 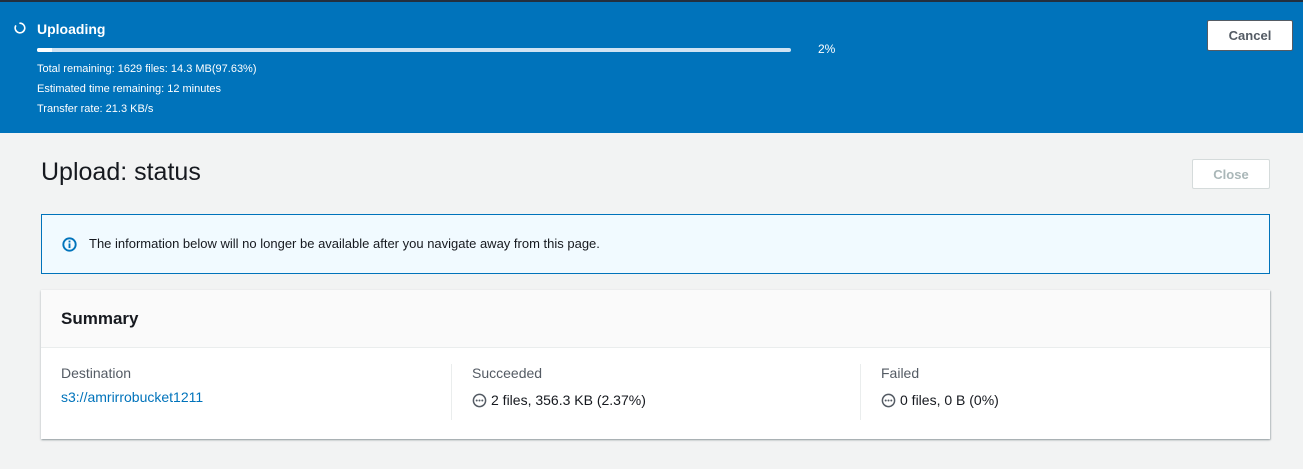 What do you see at coordinates (45, 50) in the screenshot?
I see `upload-progress-fill` at bounding box center [45, 50].